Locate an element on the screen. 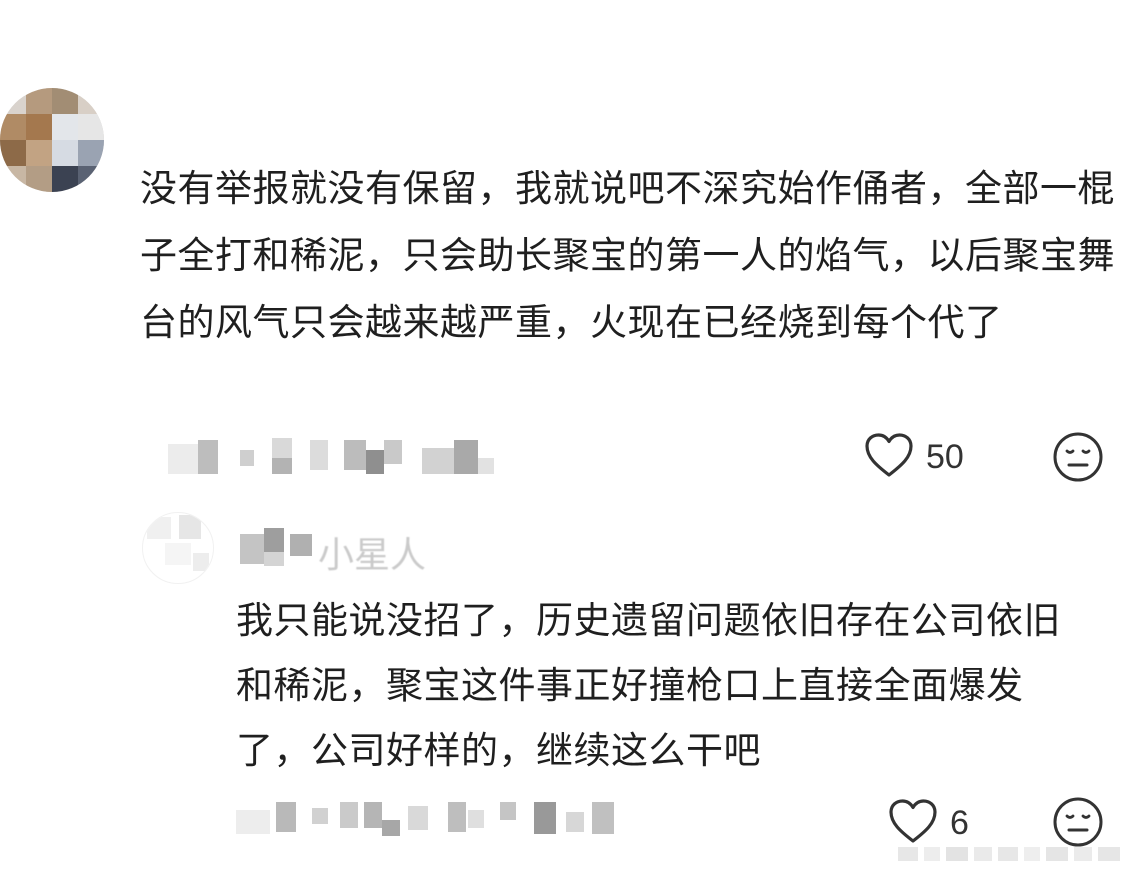 This screenshot has width=1148, height=877. reply-meta-obscured is located at coordinates (431, 818).